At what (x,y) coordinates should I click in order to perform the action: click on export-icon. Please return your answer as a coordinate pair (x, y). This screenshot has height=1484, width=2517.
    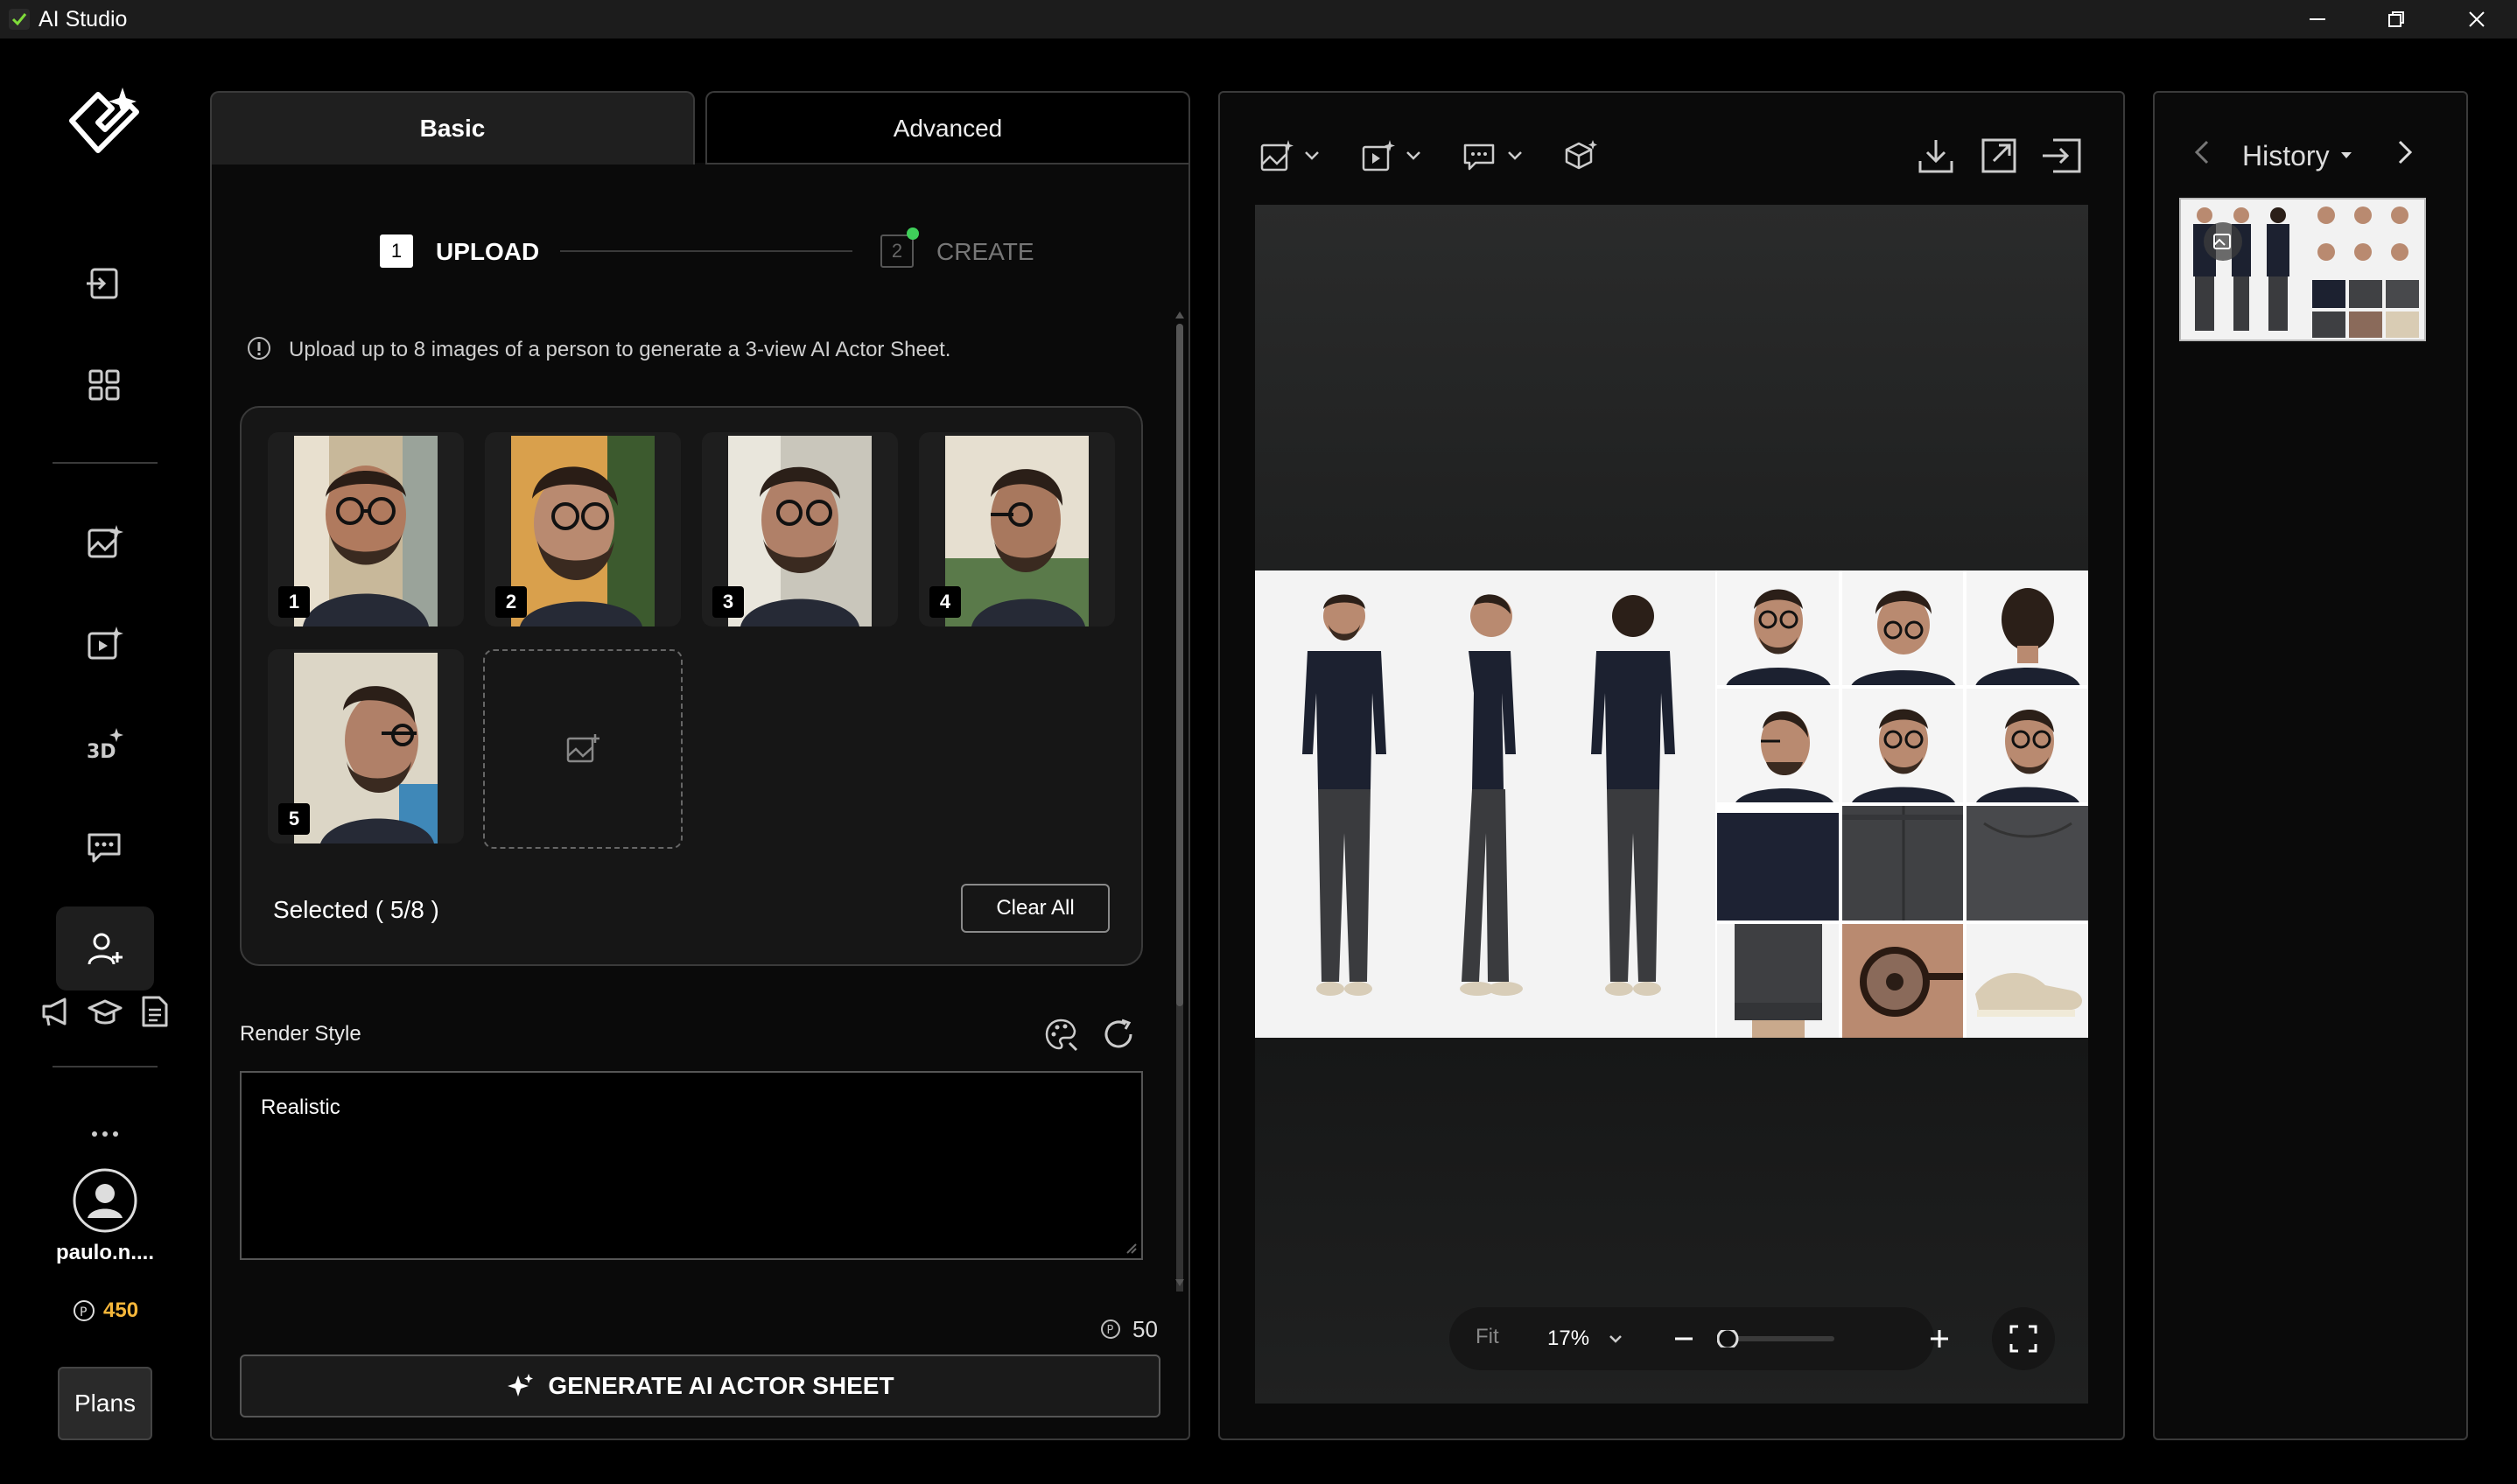
    Looking at the image, I should click on (2062, 155).